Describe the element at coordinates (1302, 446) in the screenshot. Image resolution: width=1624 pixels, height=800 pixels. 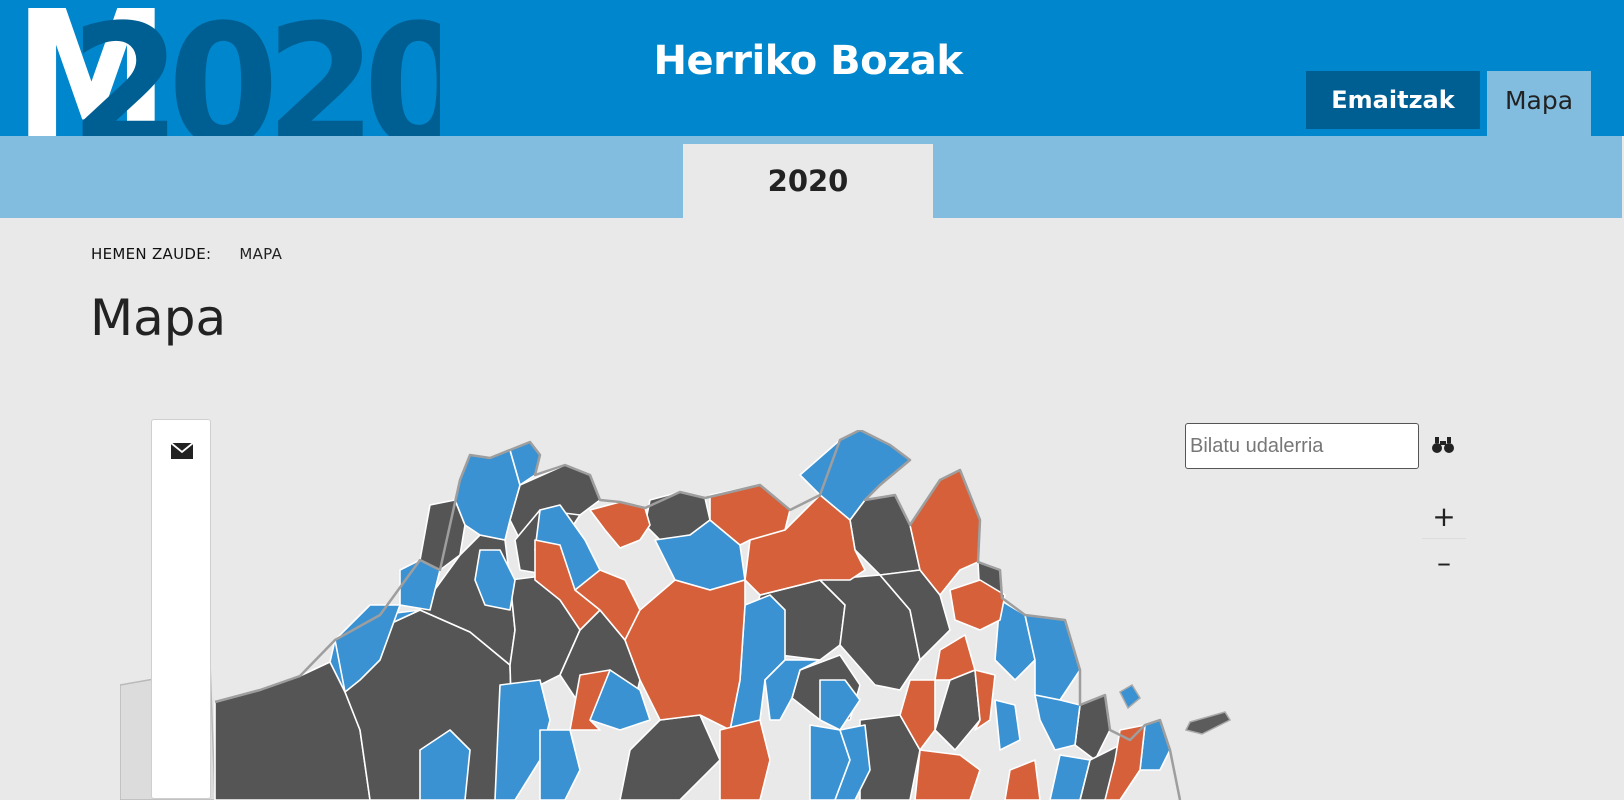
I see `municipality-search-input` at that location.